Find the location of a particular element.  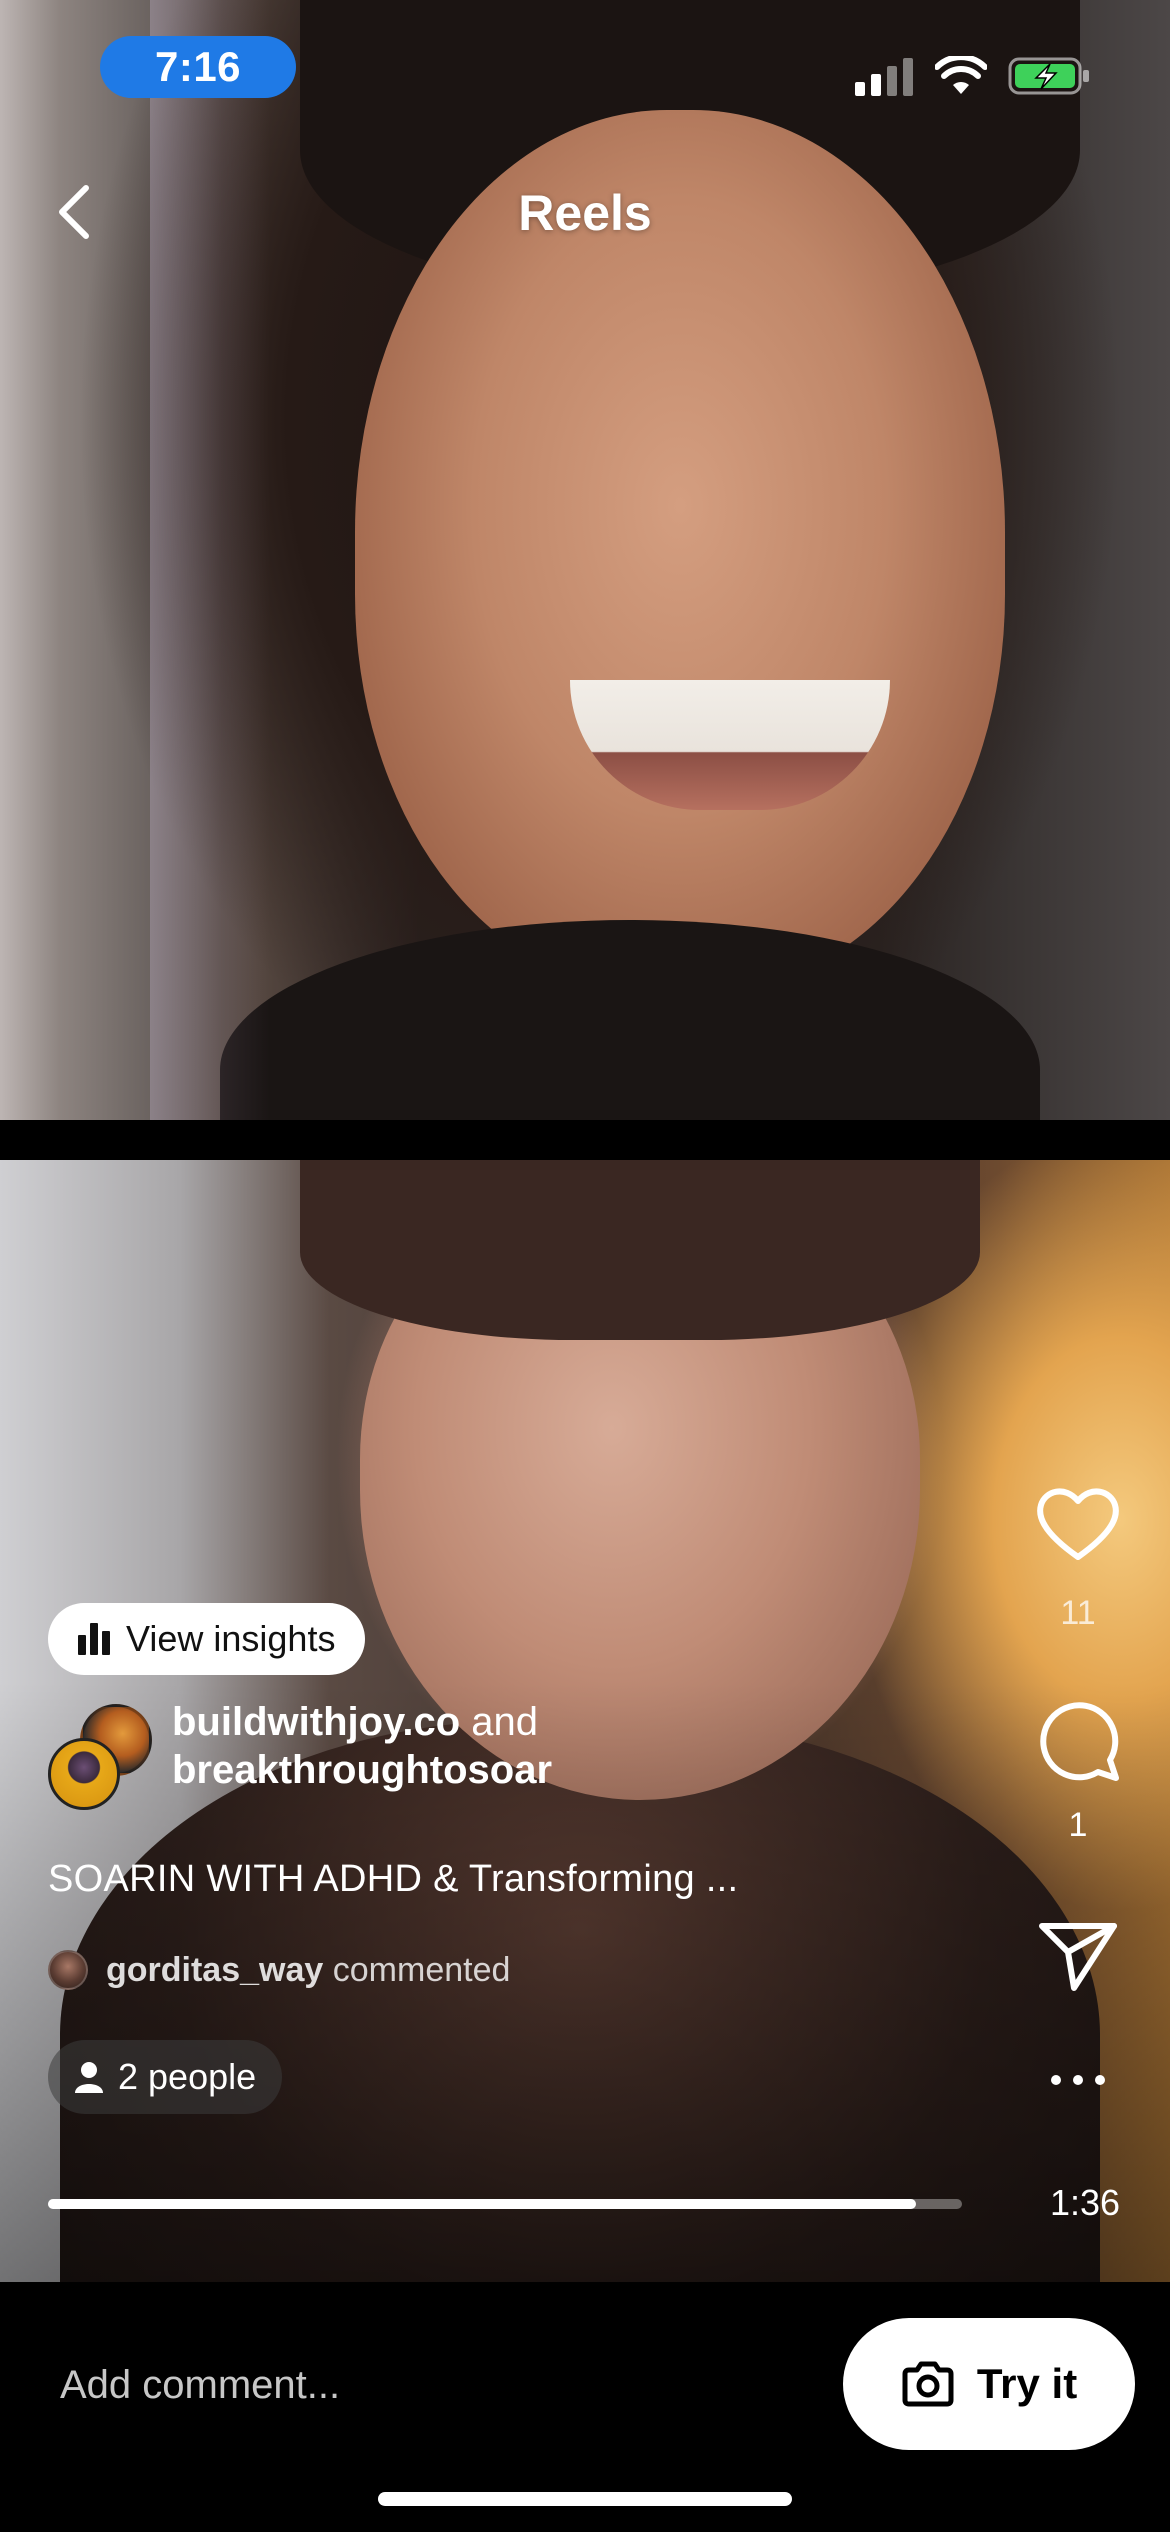

tagged-people-button: 2 people is located at coordinates (165, 2077).